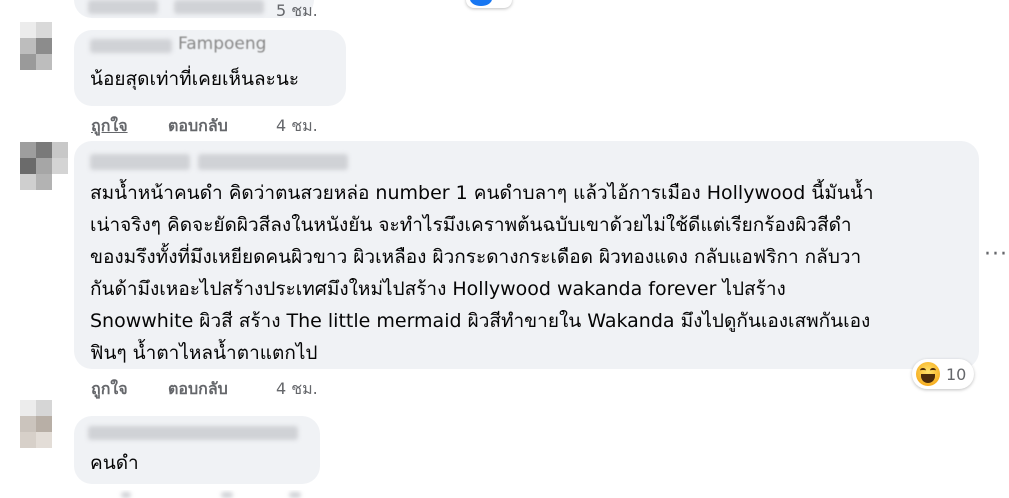 The width and height of the screenshot is (1009, 498). What do you see at coordinates (481, 3) in the screenshot?
I see `like-icon` at bounding box center [481, 3].